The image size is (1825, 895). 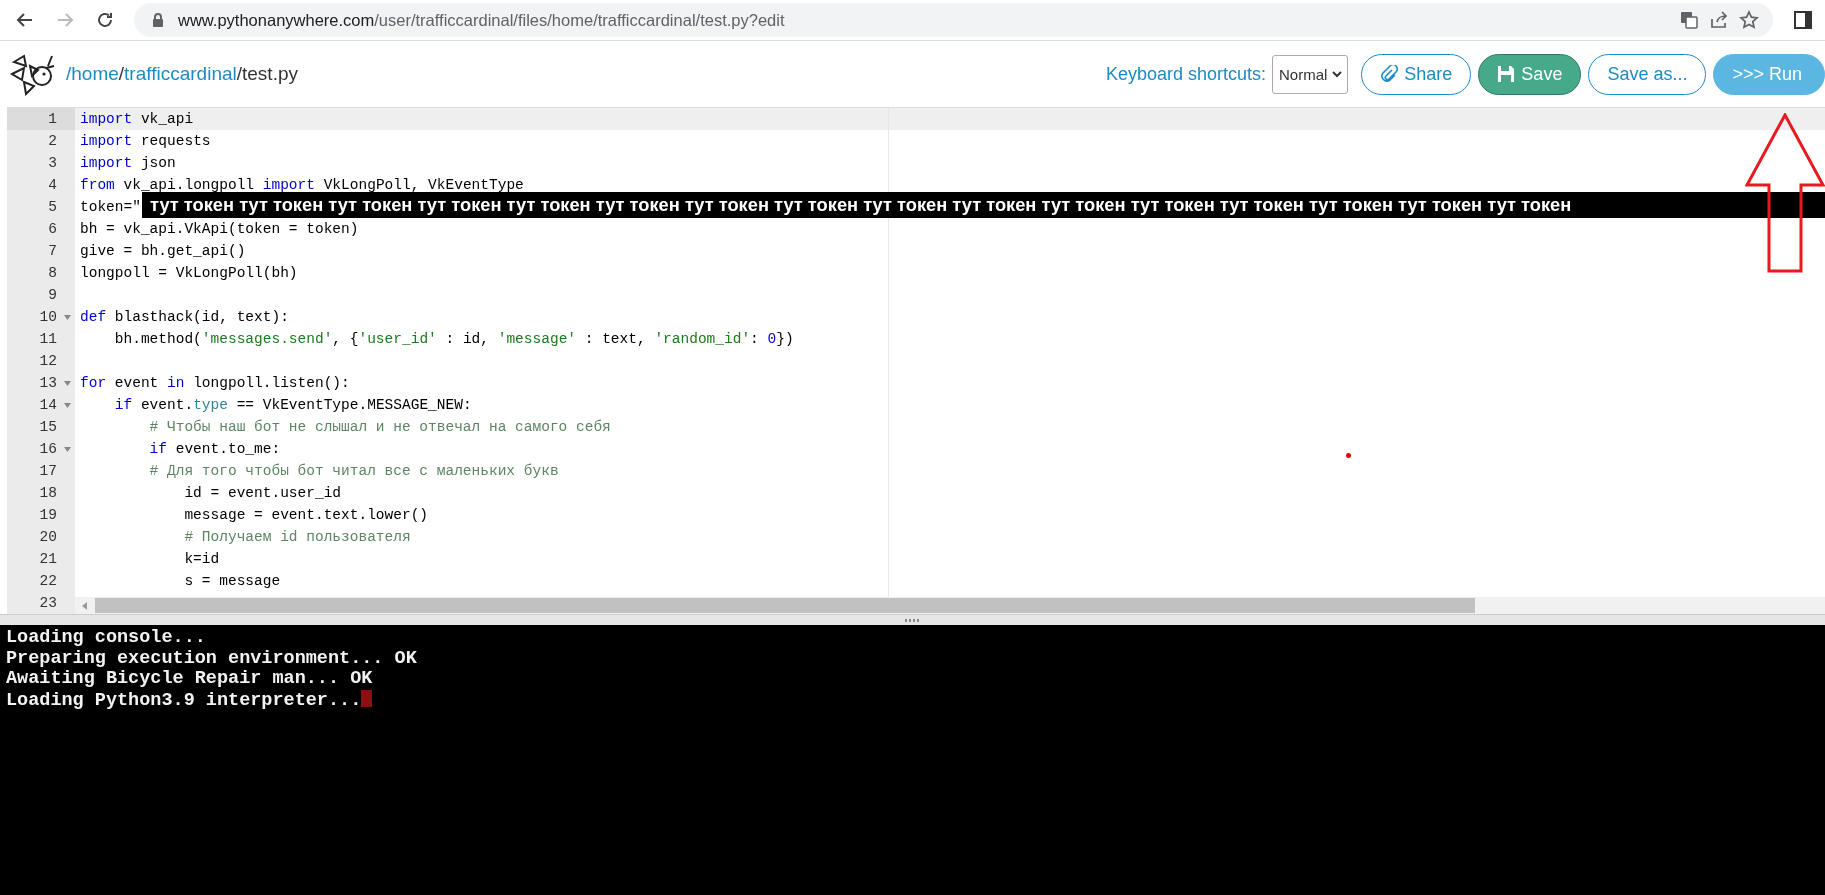 What do you see at coordinates (48, 559) in the screenshot?
I see `line-number: 21` at bounding box center [48, 559].